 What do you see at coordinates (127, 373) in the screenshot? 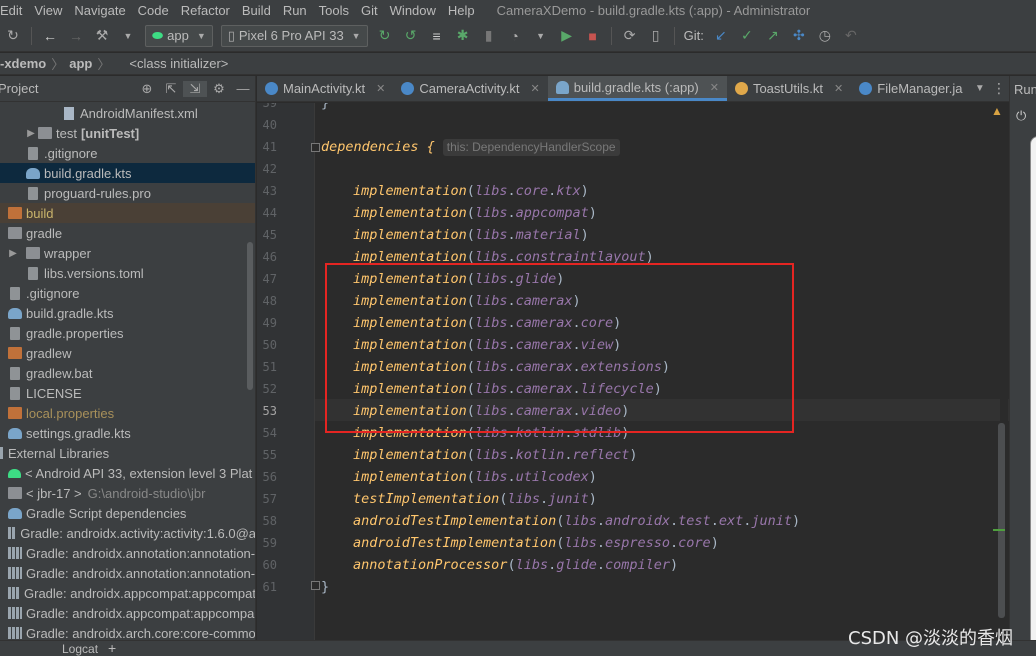
I see `tree-item: gradlew.bat` at bounding box center [127, 373].